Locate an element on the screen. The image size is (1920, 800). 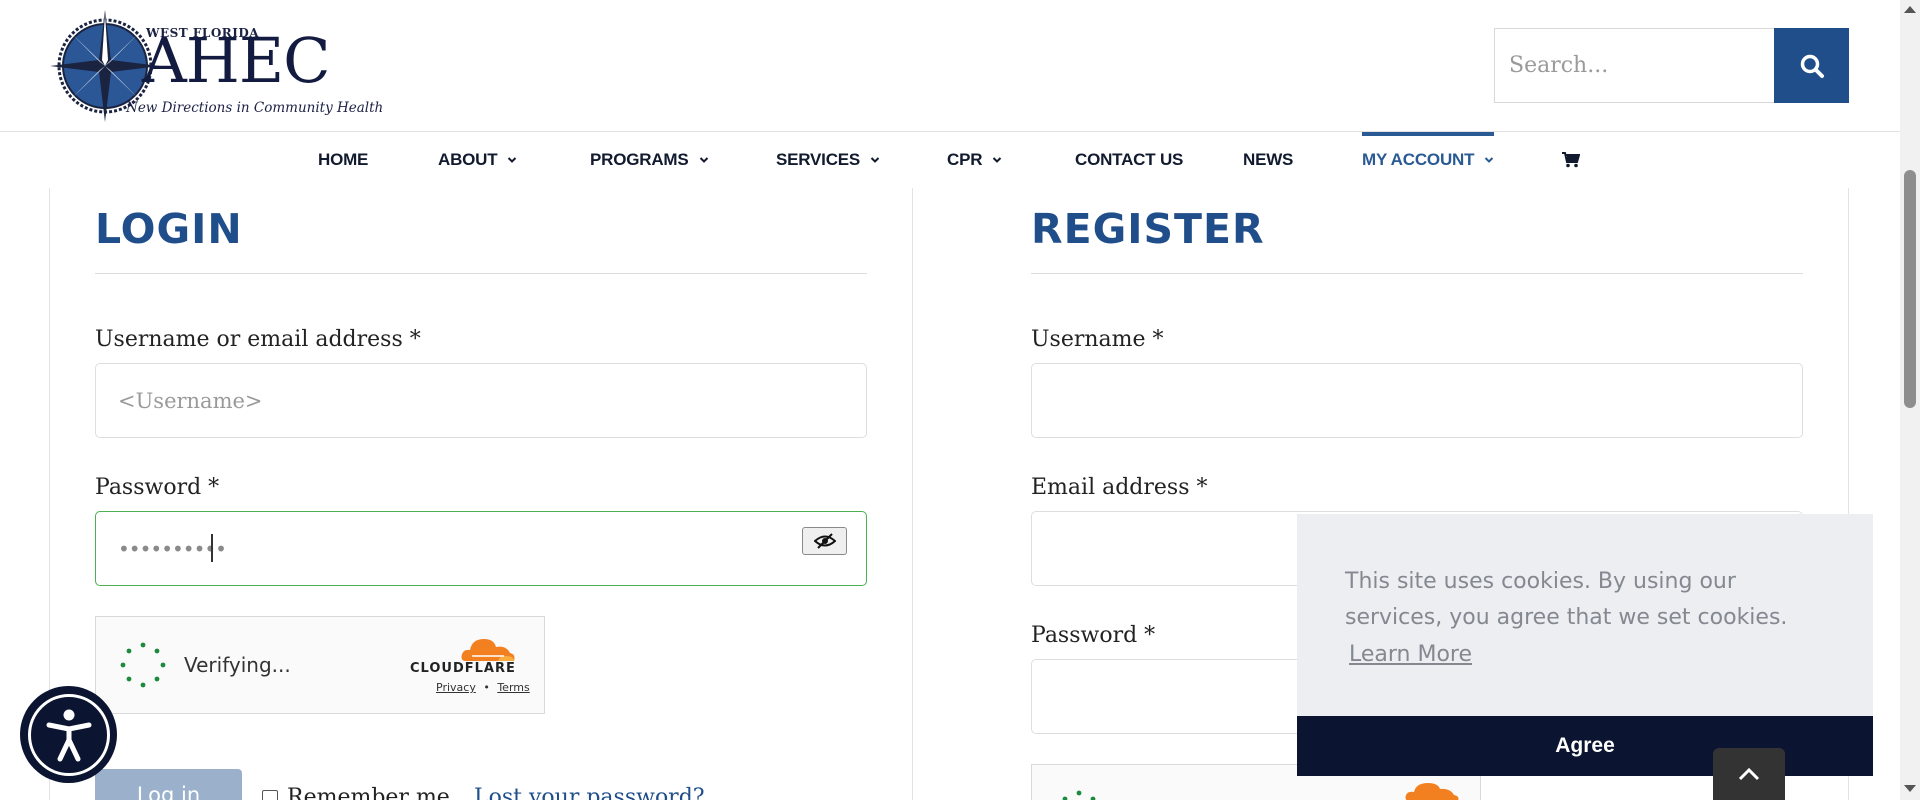
nav-news: NEWS is located at coordinates (1268, 160).